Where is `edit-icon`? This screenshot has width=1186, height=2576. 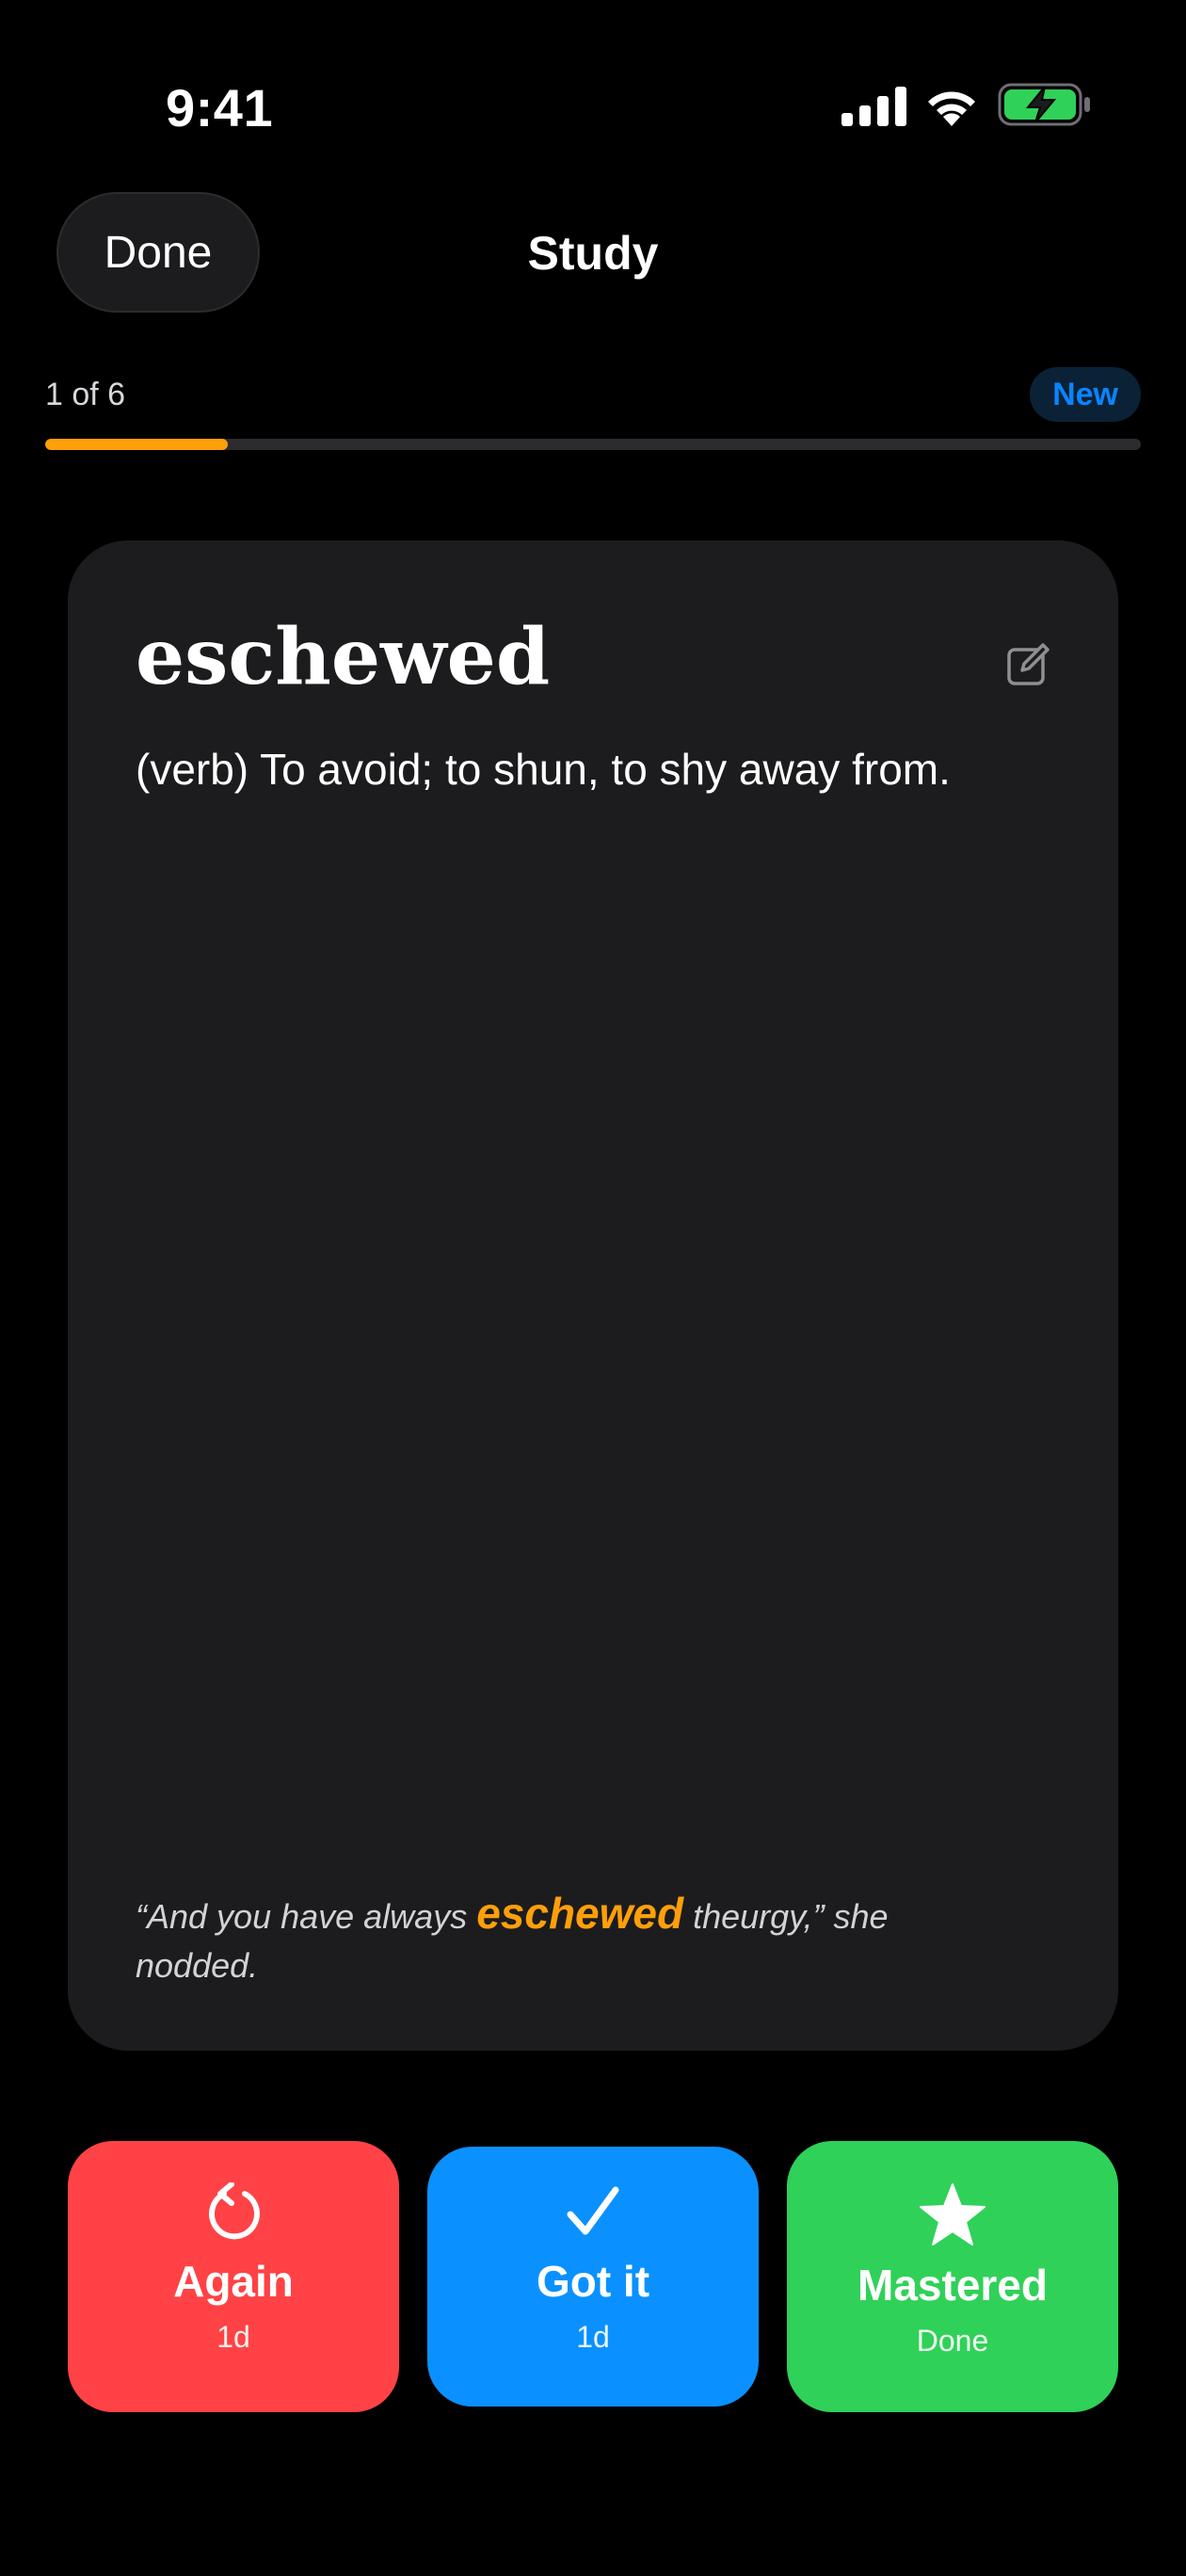 edit-icon is located at coordinates (1027, 664).